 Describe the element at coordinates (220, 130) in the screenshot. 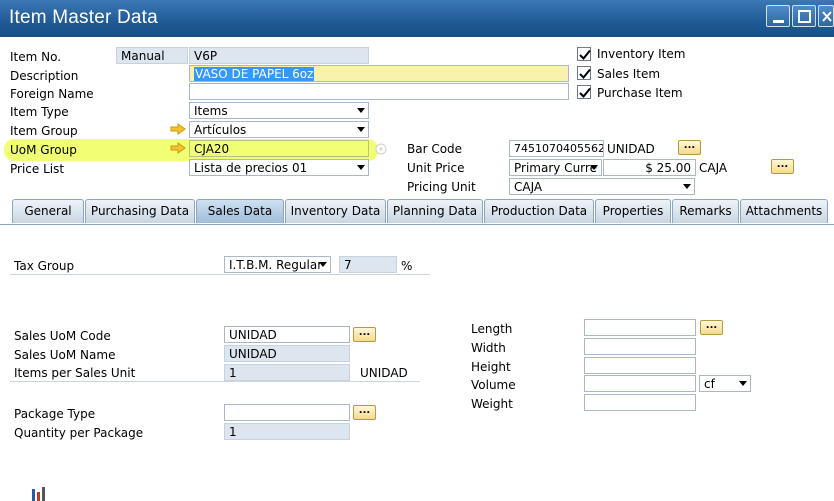

I see `item-group-value: Artículos` at that location.